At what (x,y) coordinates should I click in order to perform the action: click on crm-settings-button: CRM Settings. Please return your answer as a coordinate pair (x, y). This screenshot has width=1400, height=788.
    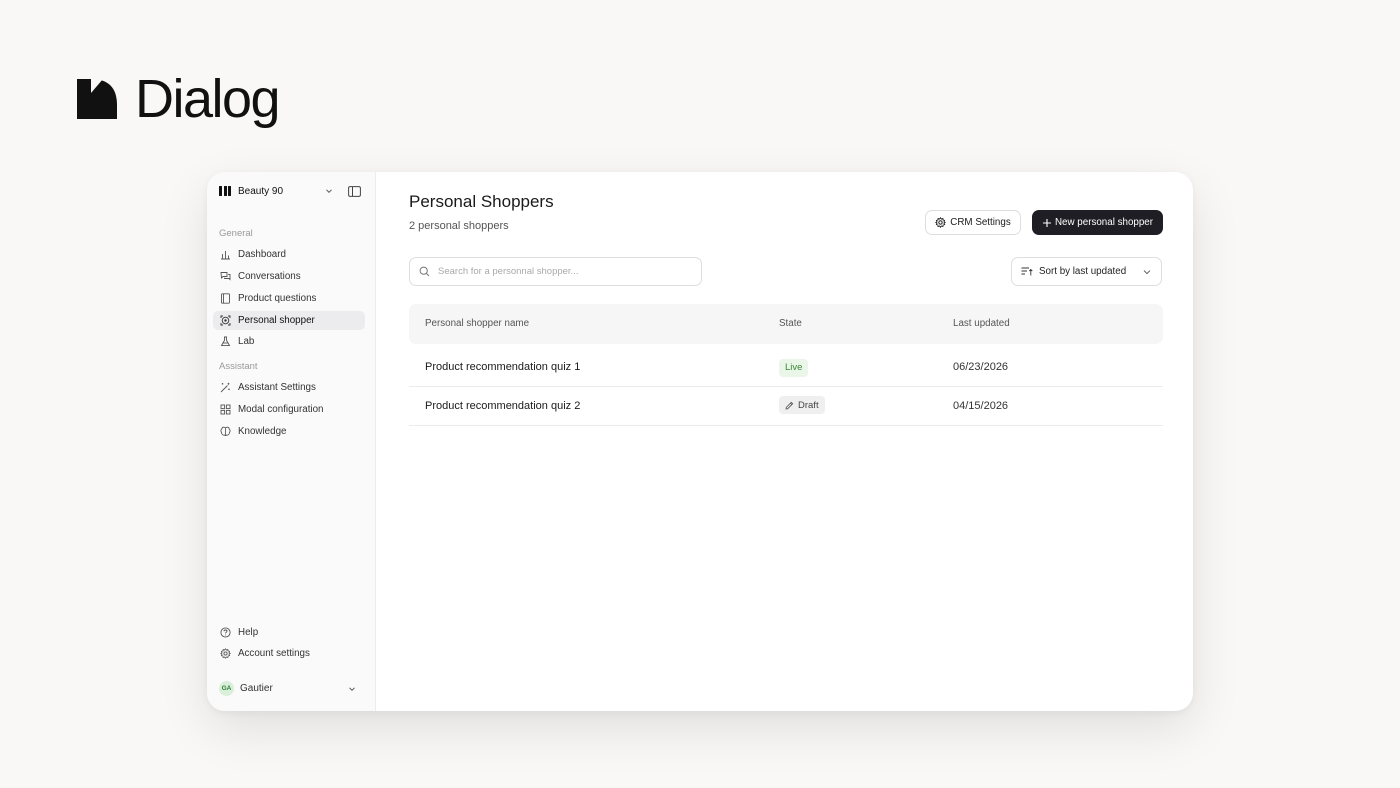
    Looking at the image, I should click on (973, 222).